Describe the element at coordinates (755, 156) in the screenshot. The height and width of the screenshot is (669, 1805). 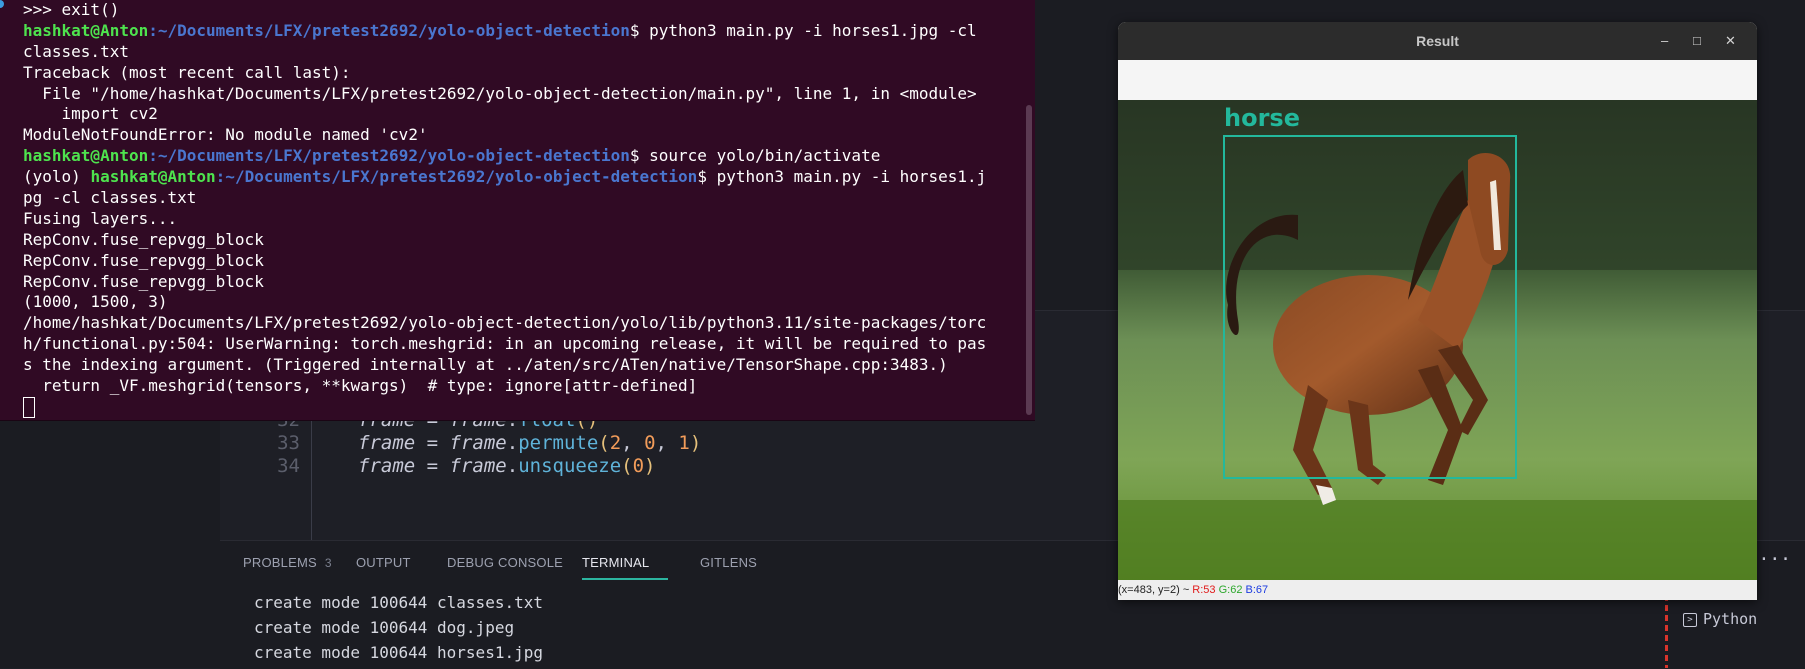
I see `prompt-command: $ source yolo/bin/activate` at that location.